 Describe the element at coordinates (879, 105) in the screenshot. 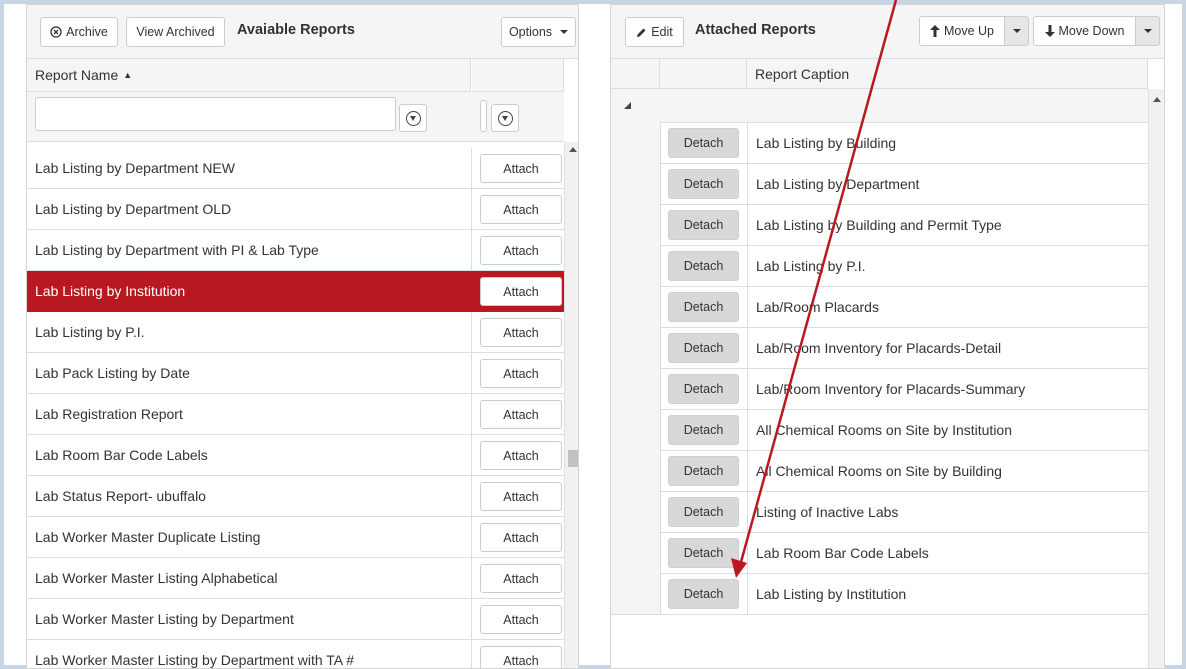

I see `group-row` at that location.